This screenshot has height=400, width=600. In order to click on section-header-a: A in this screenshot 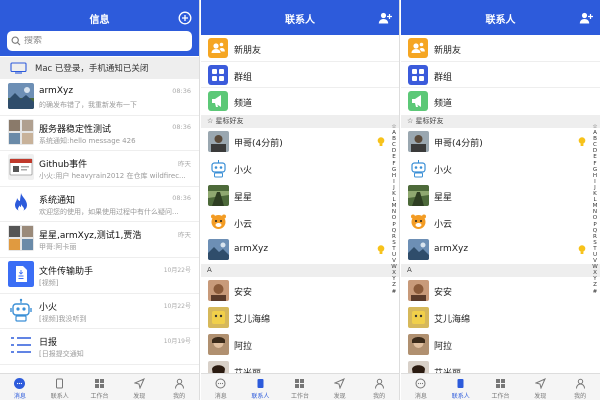, I will do `click(300, 270)`.